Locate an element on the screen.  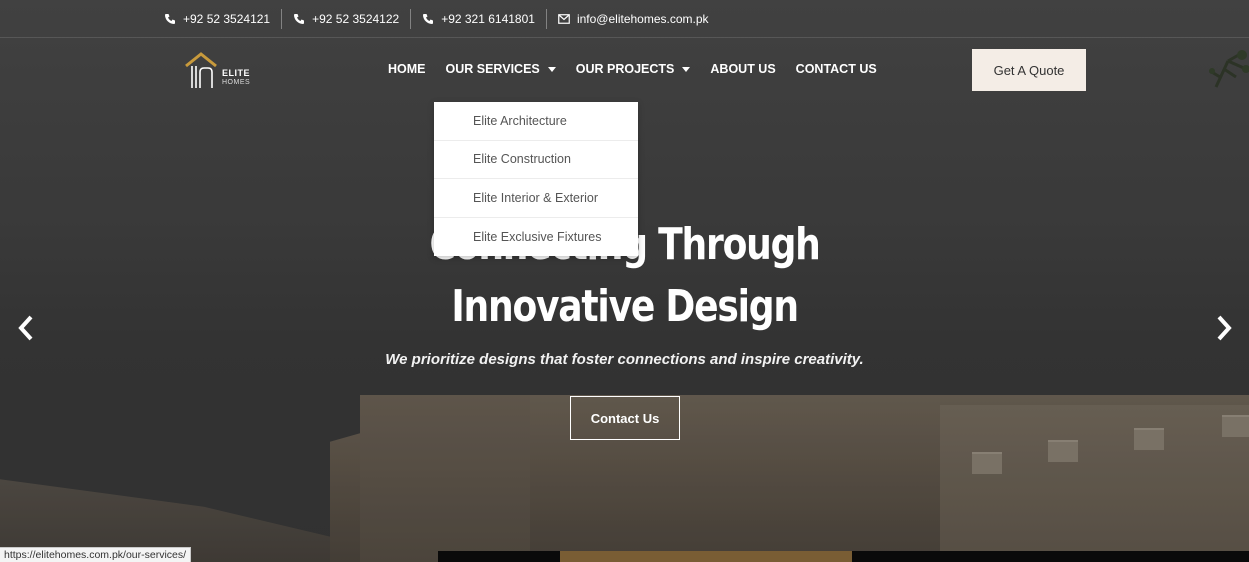
plant-silhouette is located at coordinates (1229, 69).